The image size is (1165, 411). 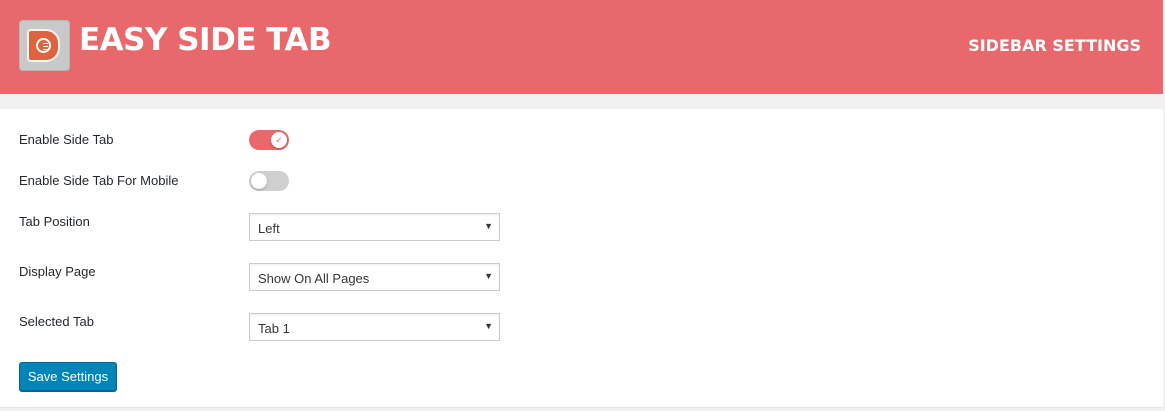 I want to click on tab-position-value: Left, so click(x=269, y=228).